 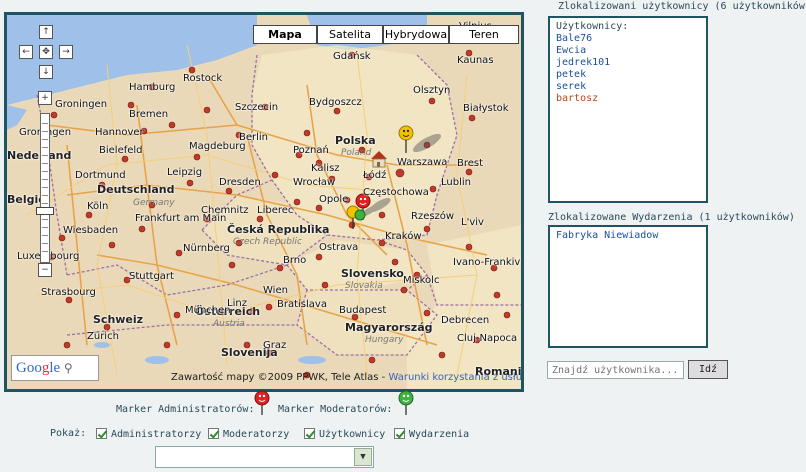 What do you see at coordinates (628, 39) in the screenshot?
I see `user-link: Bale76` at bounding box center [628, 39].